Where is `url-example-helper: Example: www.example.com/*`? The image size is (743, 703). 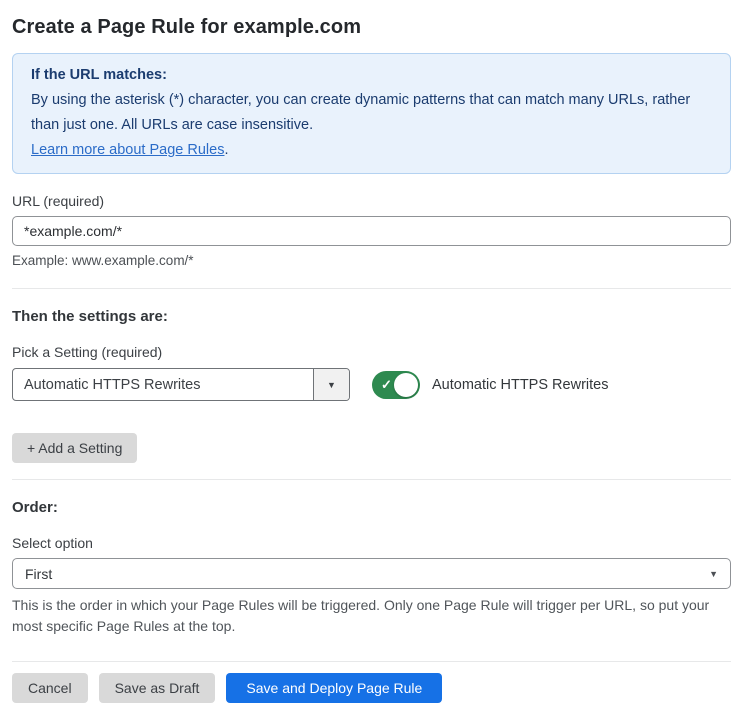
url-example-helper: Example: www.example.com/* is located at coordinates (103, 260).